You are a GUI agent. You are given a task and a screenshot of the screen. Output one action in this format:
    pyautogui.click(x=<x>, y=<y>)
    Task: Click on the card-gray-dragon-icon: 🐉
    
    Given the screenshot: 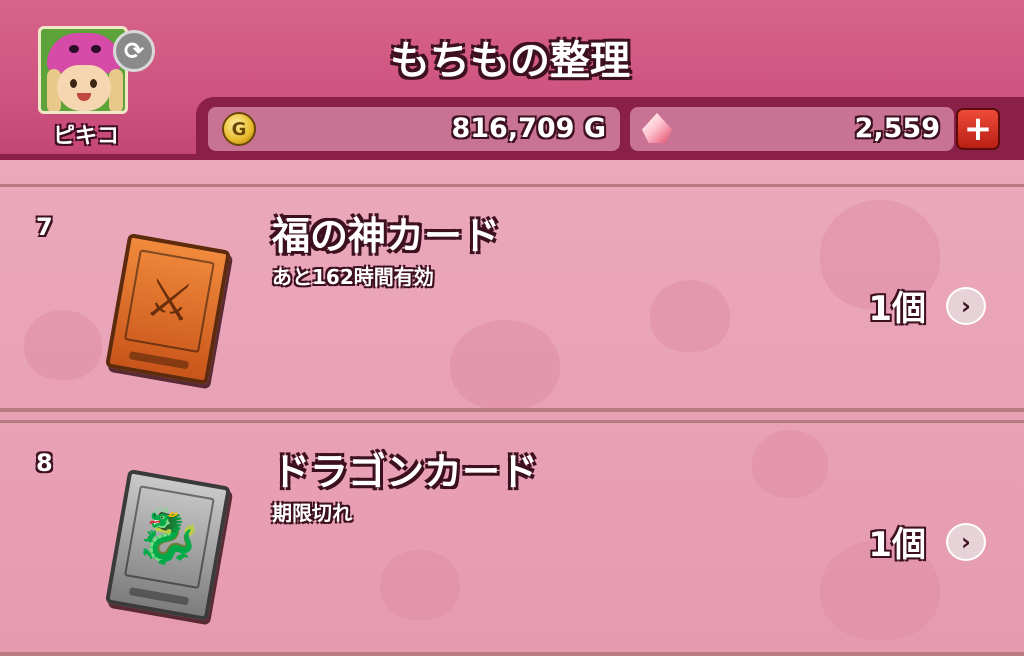 What is the action you would take?
    pyautogui.click(x=168, y=545)
    